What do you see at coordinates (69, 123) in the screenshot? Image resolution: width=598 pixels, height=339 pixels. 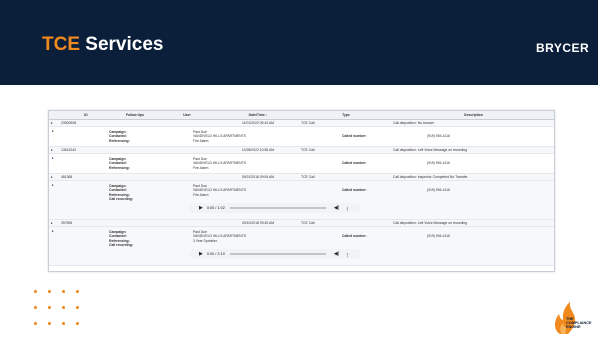 I see `cell-id: 23900508` at bounding box center [69, 123].